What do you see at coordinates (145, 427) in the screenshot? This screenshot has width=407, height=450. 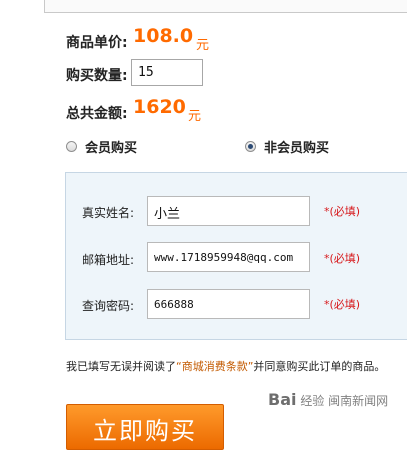 I see `buy-now-button: 立即购买` at bounding box center [145, 427].